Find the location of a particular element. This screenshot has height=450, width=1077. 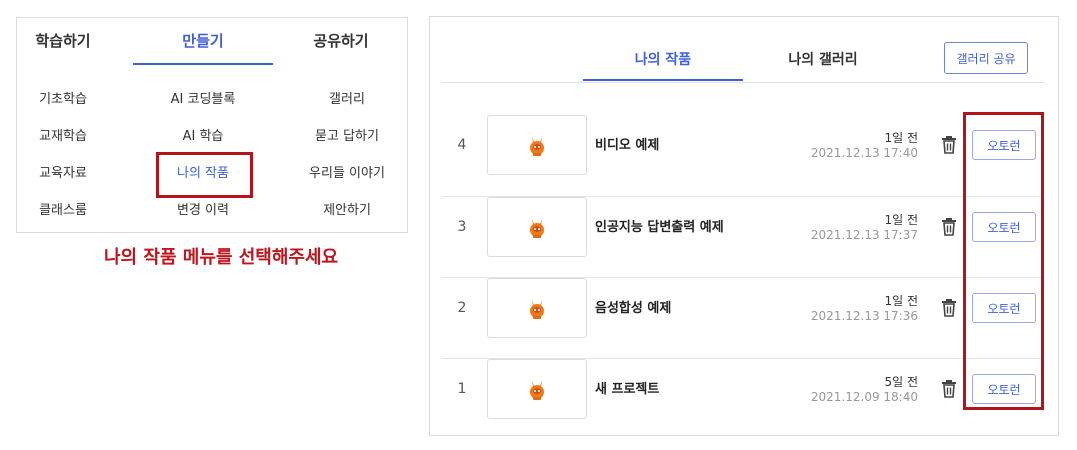

menu-item-basic-learning: 기초학습 is located at coordinates (63, 108).